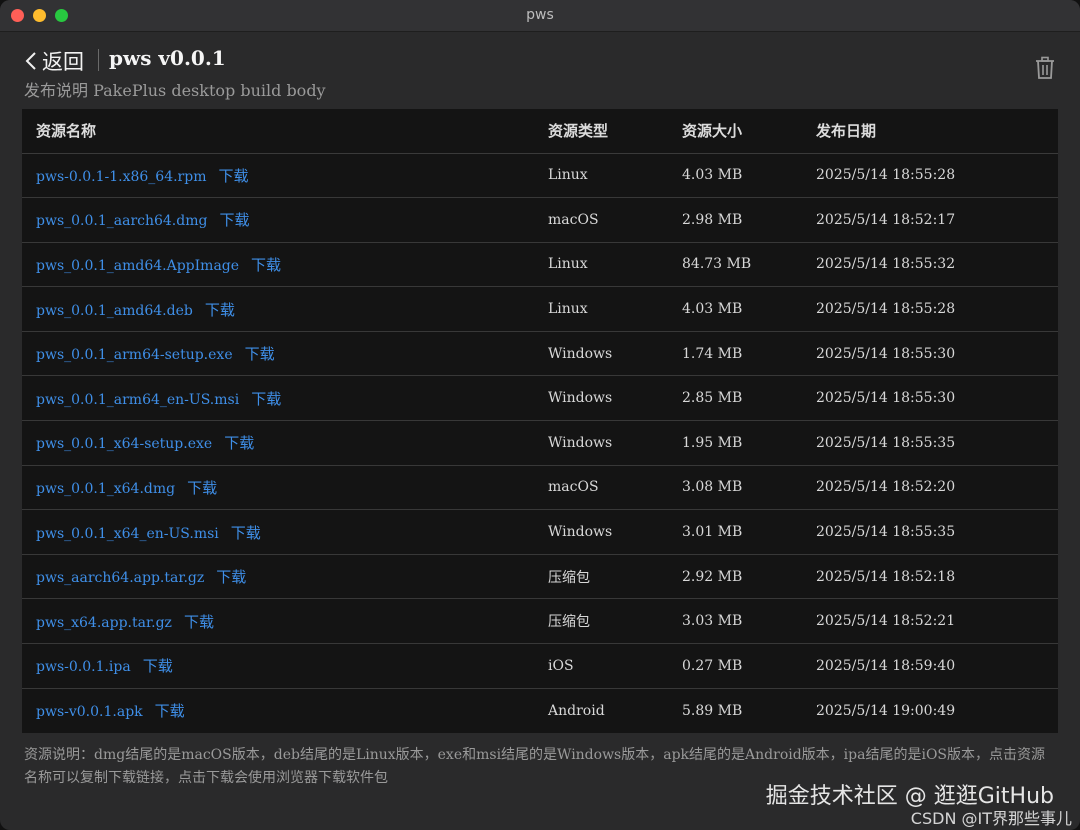  I want to click on table-header-row: 资源名称 资源类型 资源大小 发布日期, so click(540, 131).